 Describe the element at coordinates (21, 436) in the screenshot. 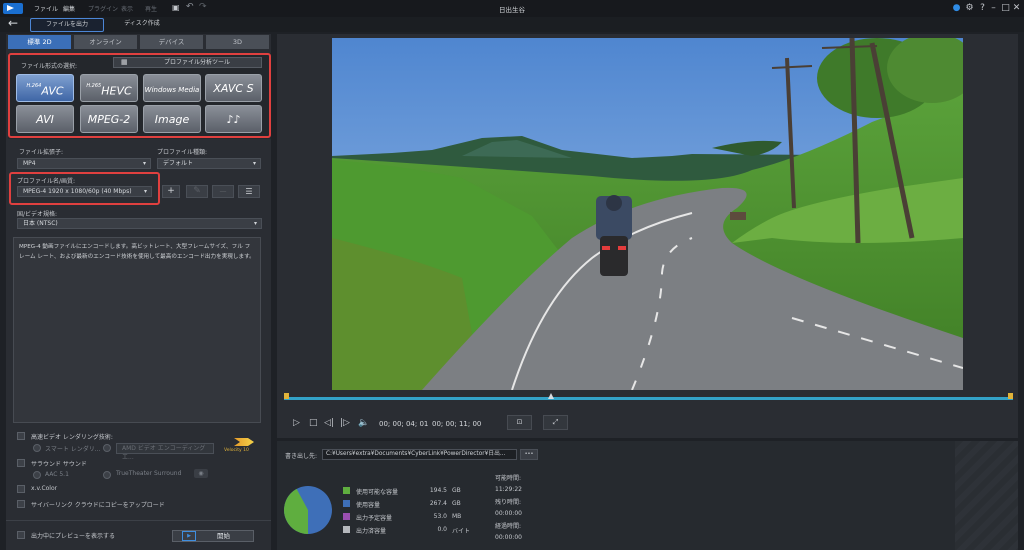

I see `fast-render-checkbox` at that location.